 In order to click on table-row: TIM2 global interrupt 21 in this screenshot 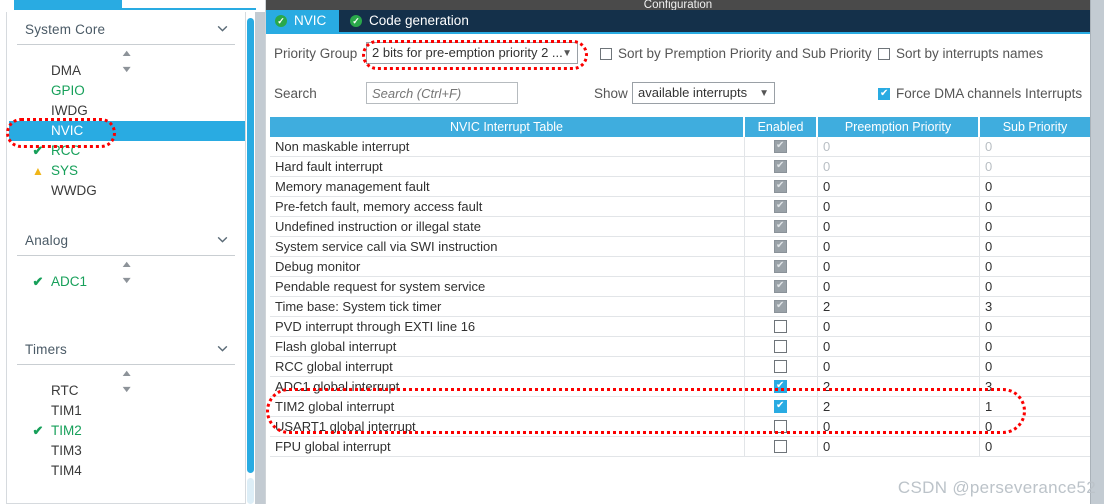, I will do `click(680, 407)`.